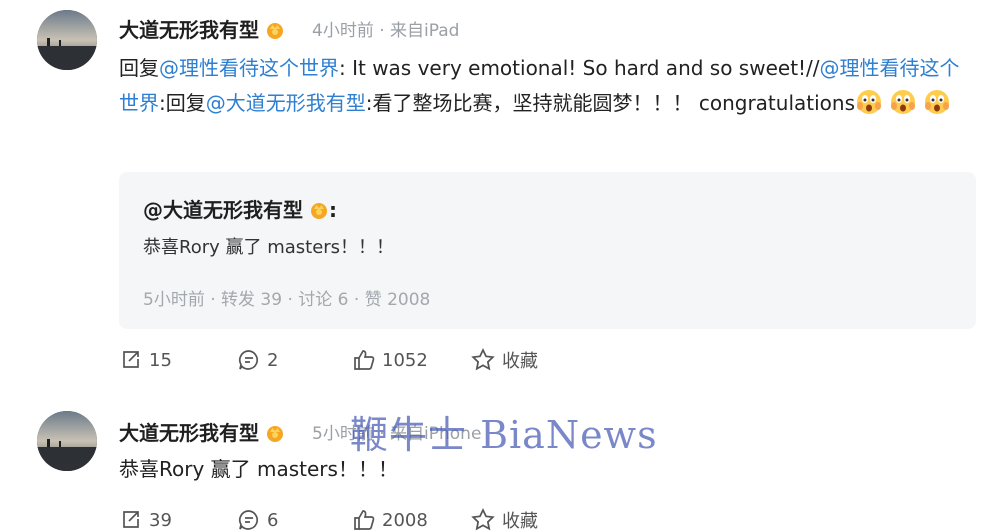 The width and height of the screenshot is (1000, 532). Describe the element at coordinates (333, 210) in the screenshot. I see `quoted-author-colon: :` at that location.